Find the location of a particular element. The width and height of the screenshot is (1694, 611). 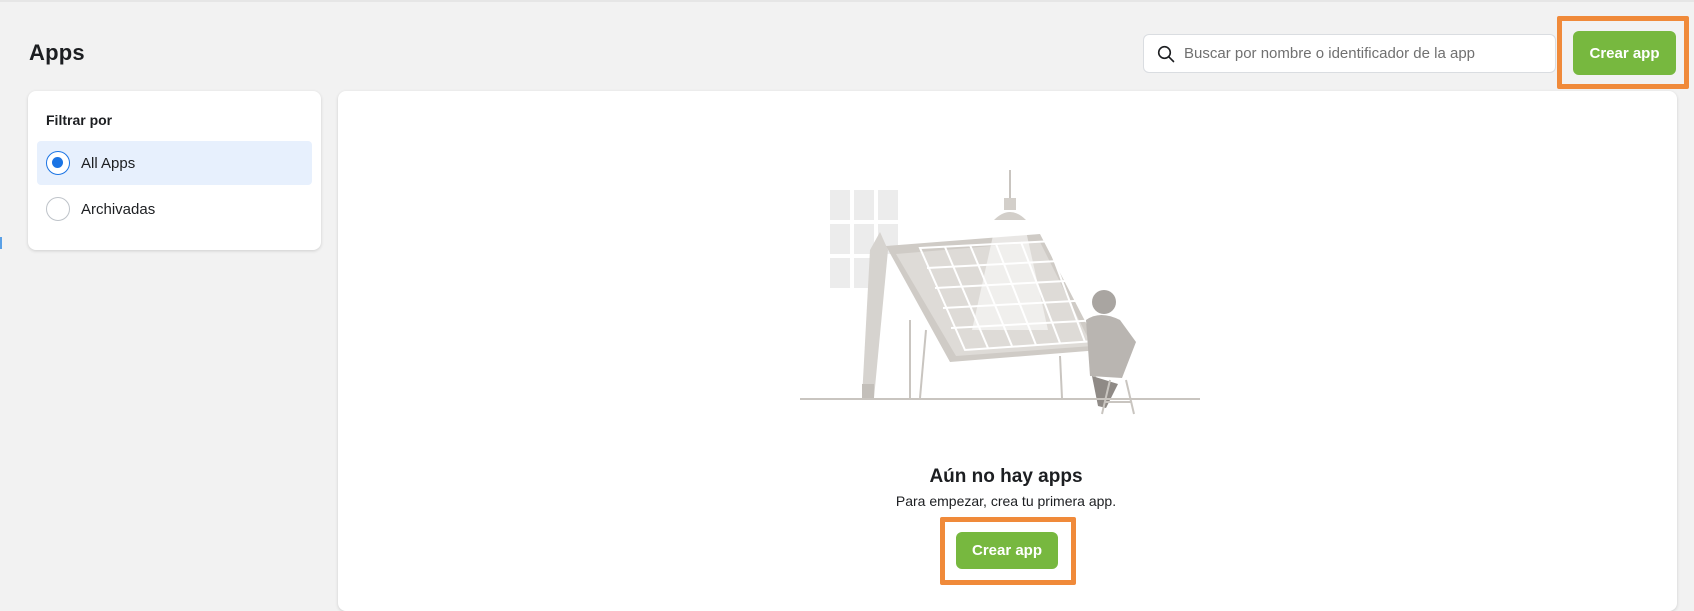

filter-option-all-apps: All Apps is located at coordinates (174, 163).